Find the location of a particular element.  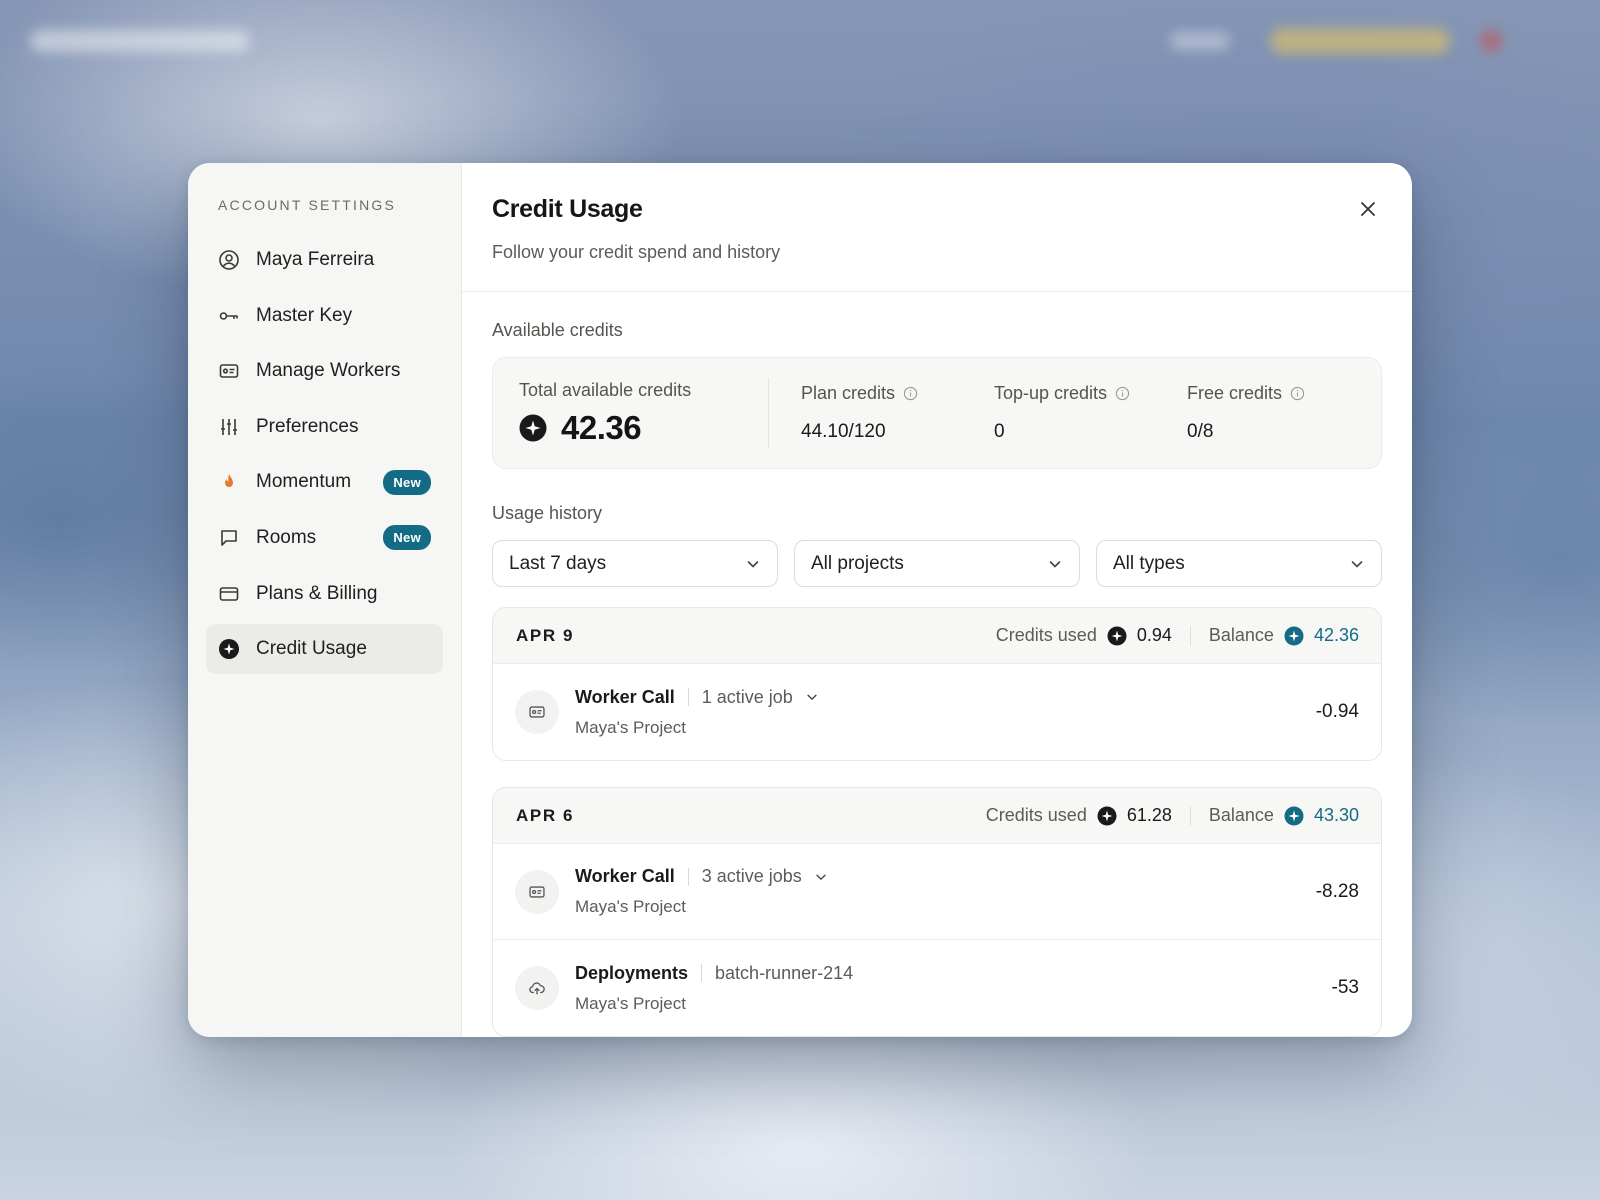

type-select: All types is located at coordinates (1239, 563).